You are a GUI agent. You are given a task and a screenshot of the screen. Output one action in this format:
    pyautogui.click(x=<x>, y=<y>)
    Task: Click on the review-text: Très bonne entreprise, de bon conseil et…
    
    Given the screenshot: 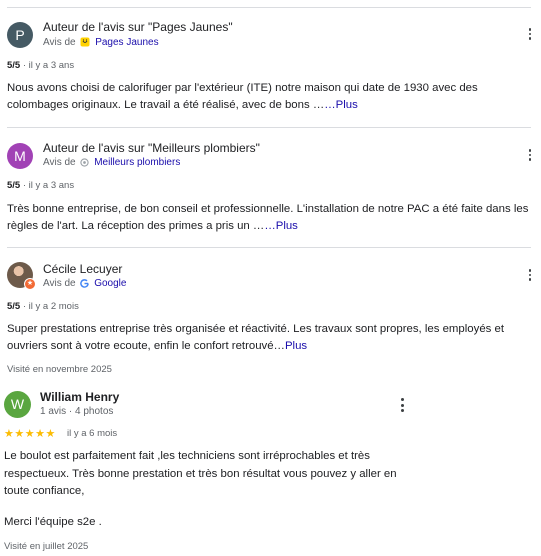 What is the action you would take?
    pyautogui.click(x=270, y=218)
    